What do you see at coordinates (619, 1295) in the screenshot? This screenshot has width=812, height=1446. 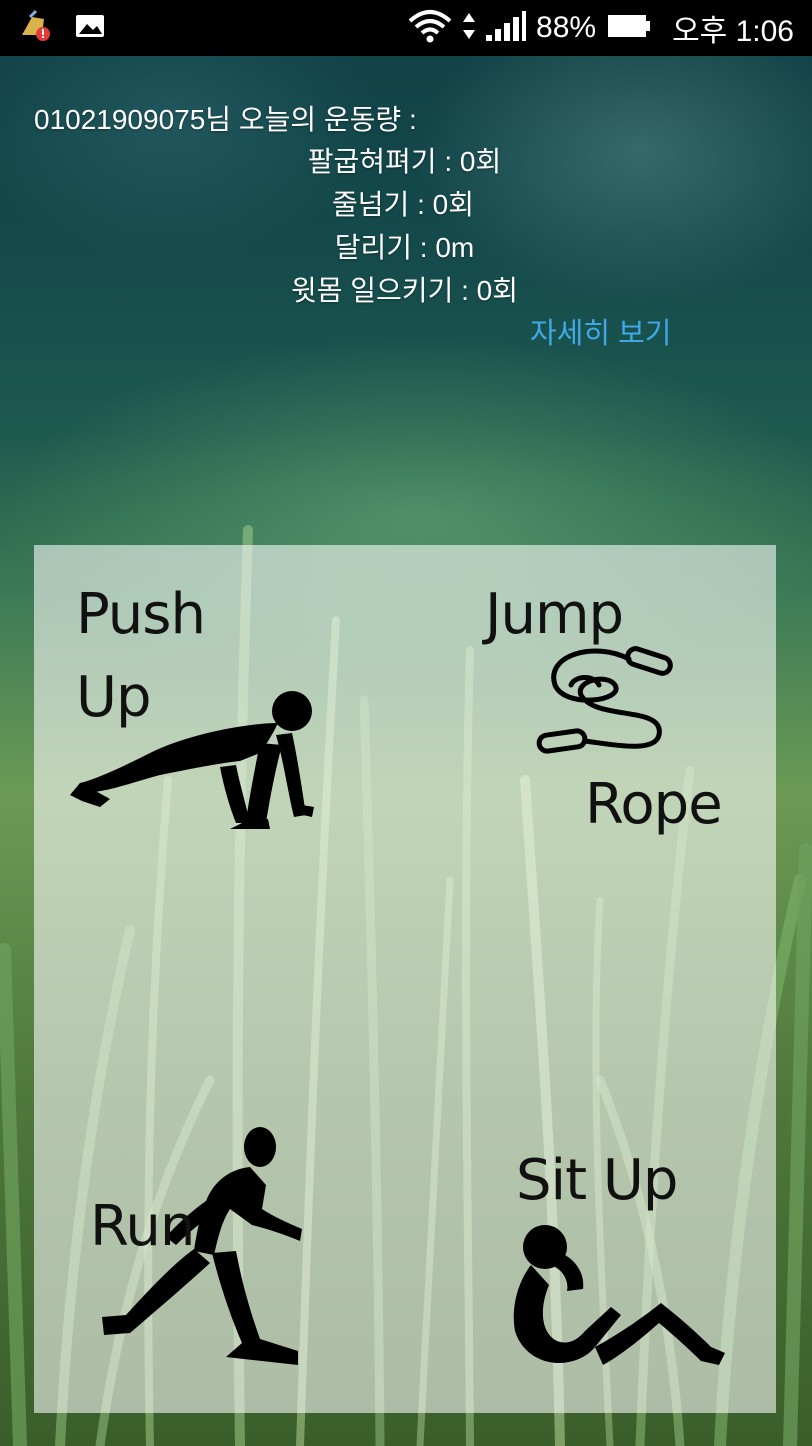 I see `situp-figure-icon` at bounding box center [619, 1295].